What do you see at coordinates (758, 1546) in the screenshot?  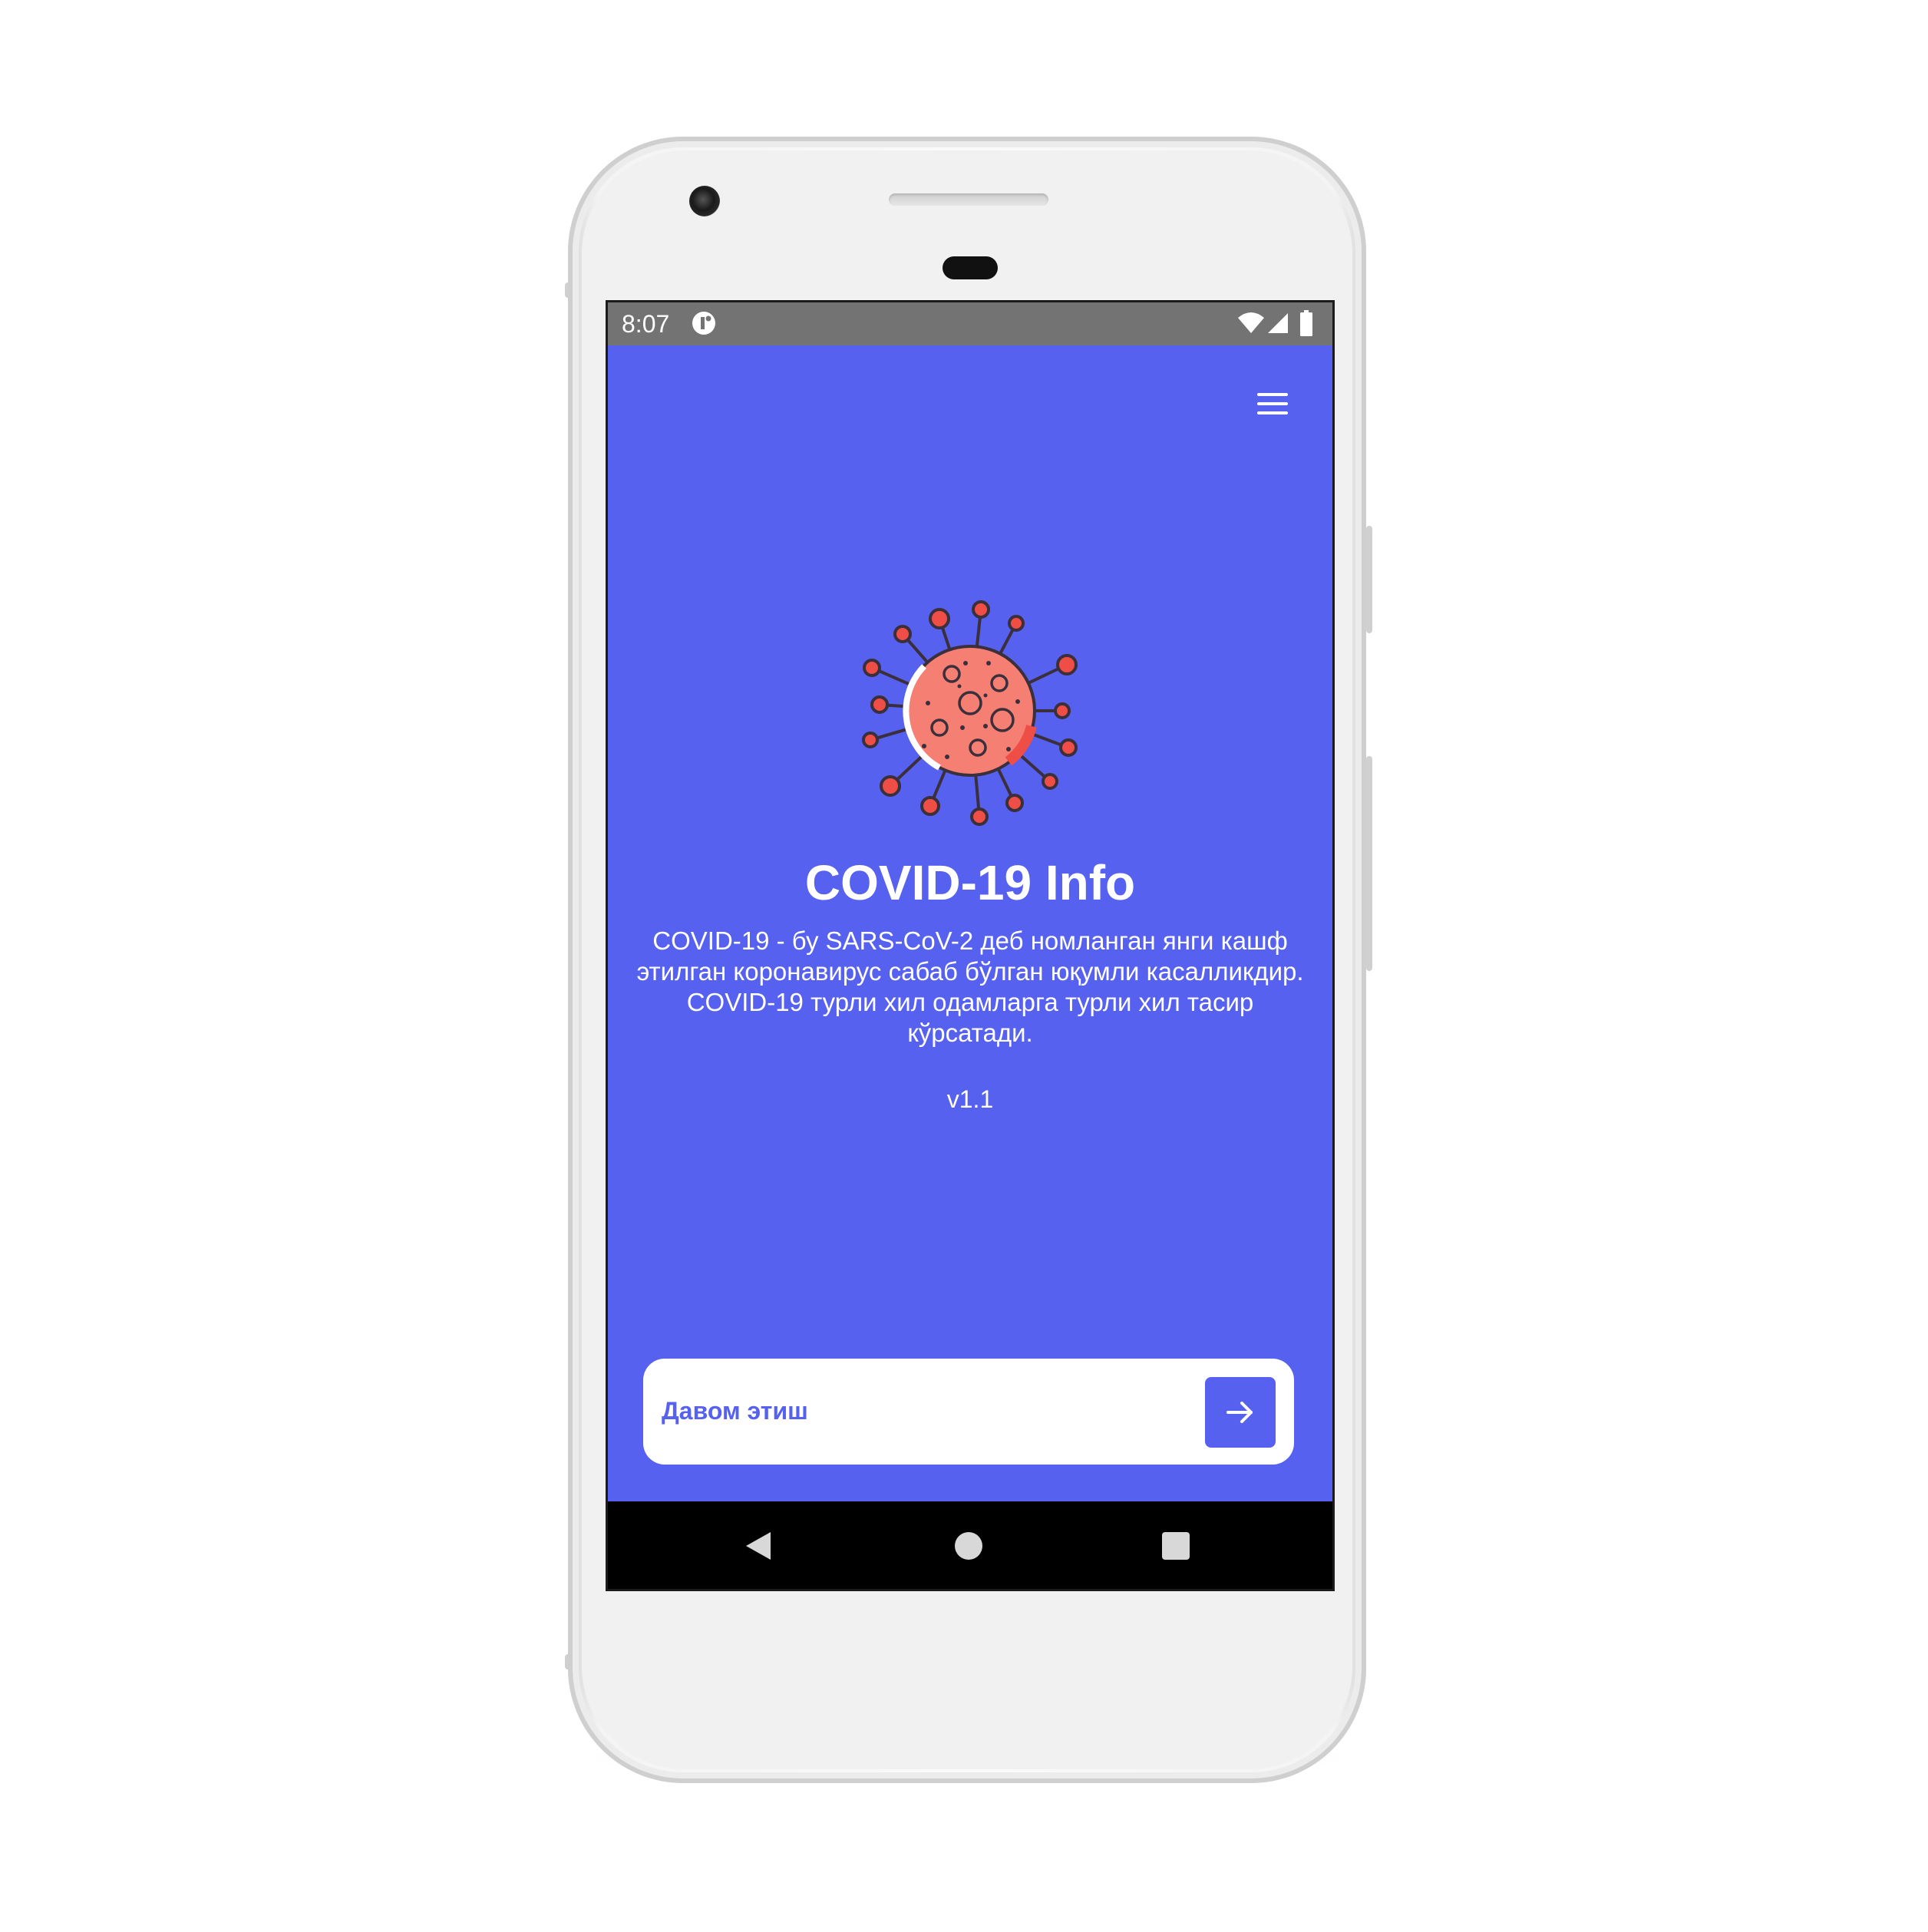 I see `back-icon` at bounding box center [758, 1546].